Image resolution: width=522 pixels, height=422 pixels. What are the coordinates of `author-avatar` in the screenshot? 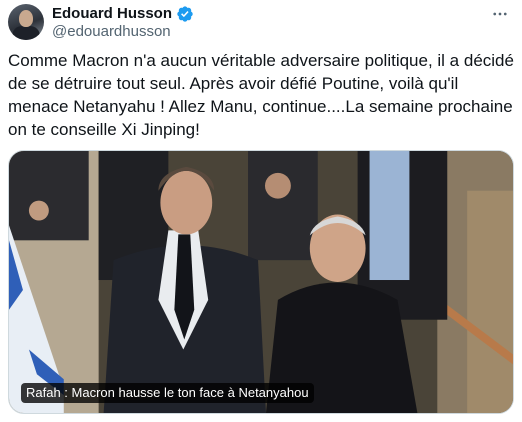 It's located at (26, 22).